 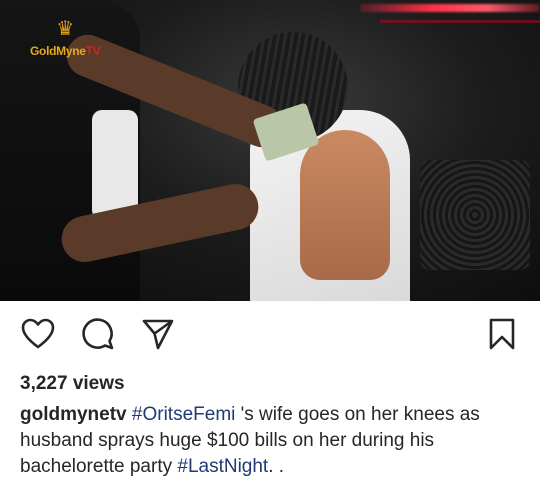 What do you see at coordinates (65, 29) in the screenshot?
I see `lion-icon: ♛` at bounding box center [65, 29].